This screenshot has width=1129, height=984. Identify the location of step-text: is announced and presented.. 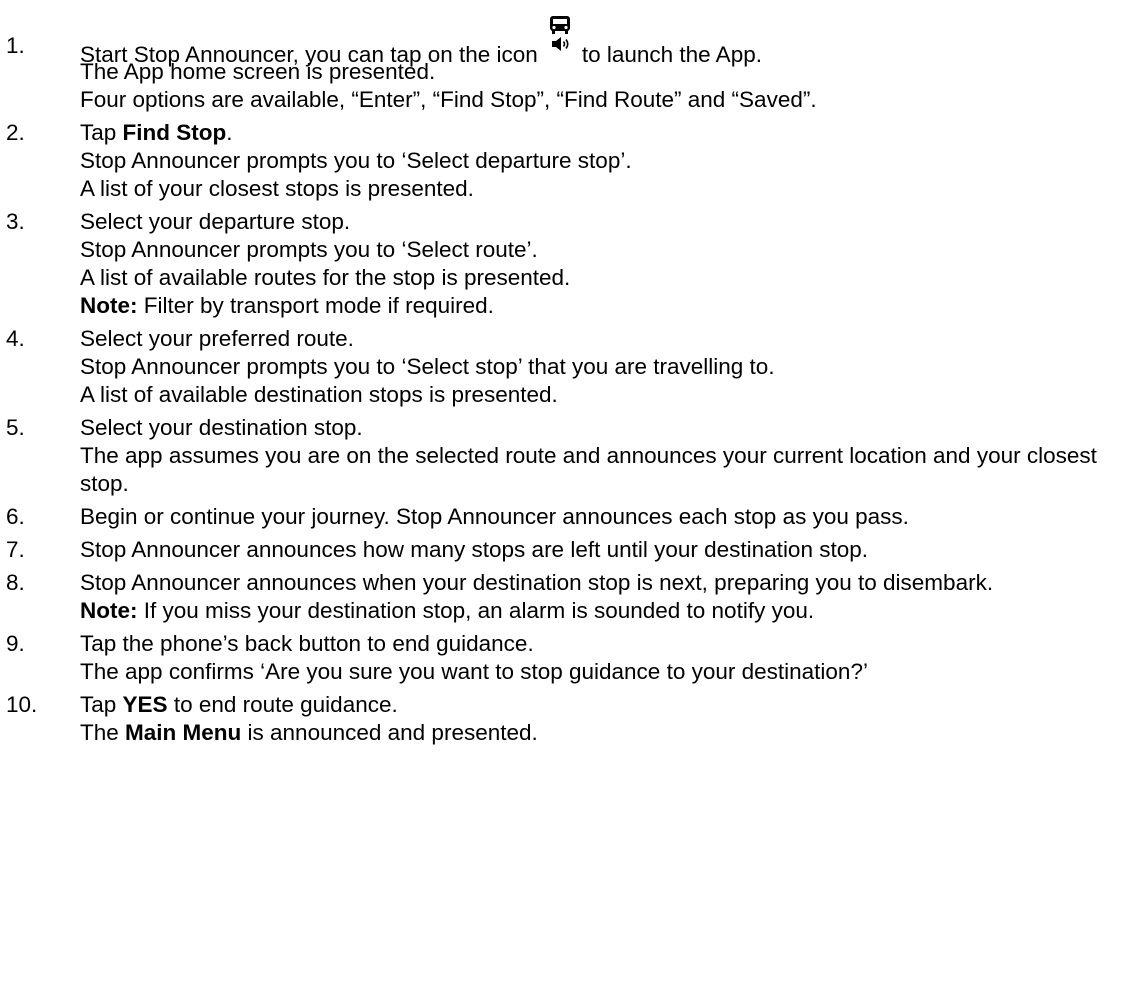
(389, 732).